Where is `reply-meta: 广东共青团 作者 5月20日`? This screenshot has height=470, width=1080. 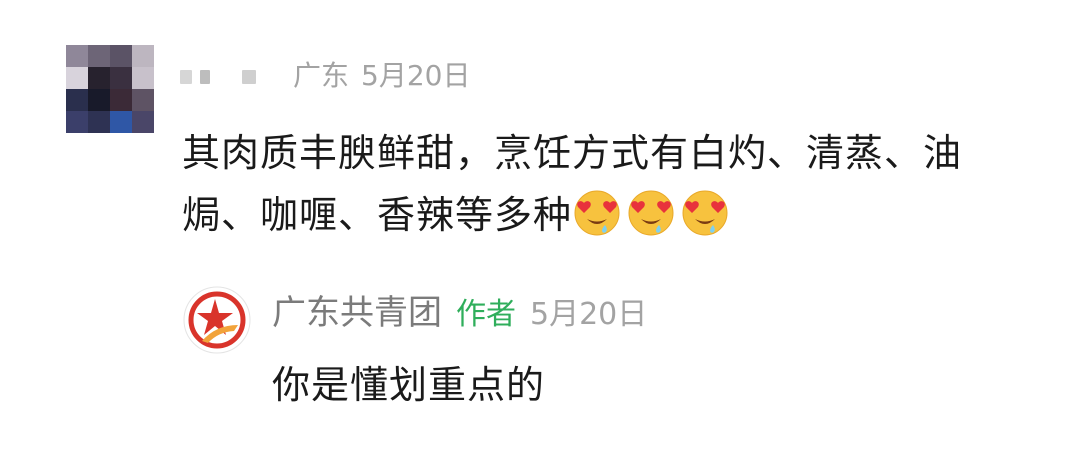 reply-meta: 广东共青团 作者 5月20日 is located at coordinates (459, 313).